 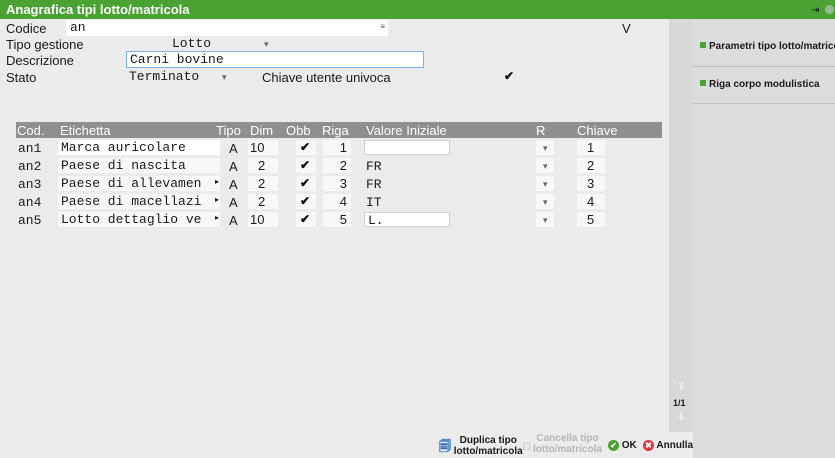 What do you see at coordinates (275, 59) in the screenshot?
I see `descrizione-input: Carni bovine` at bounding box center [275, 59].